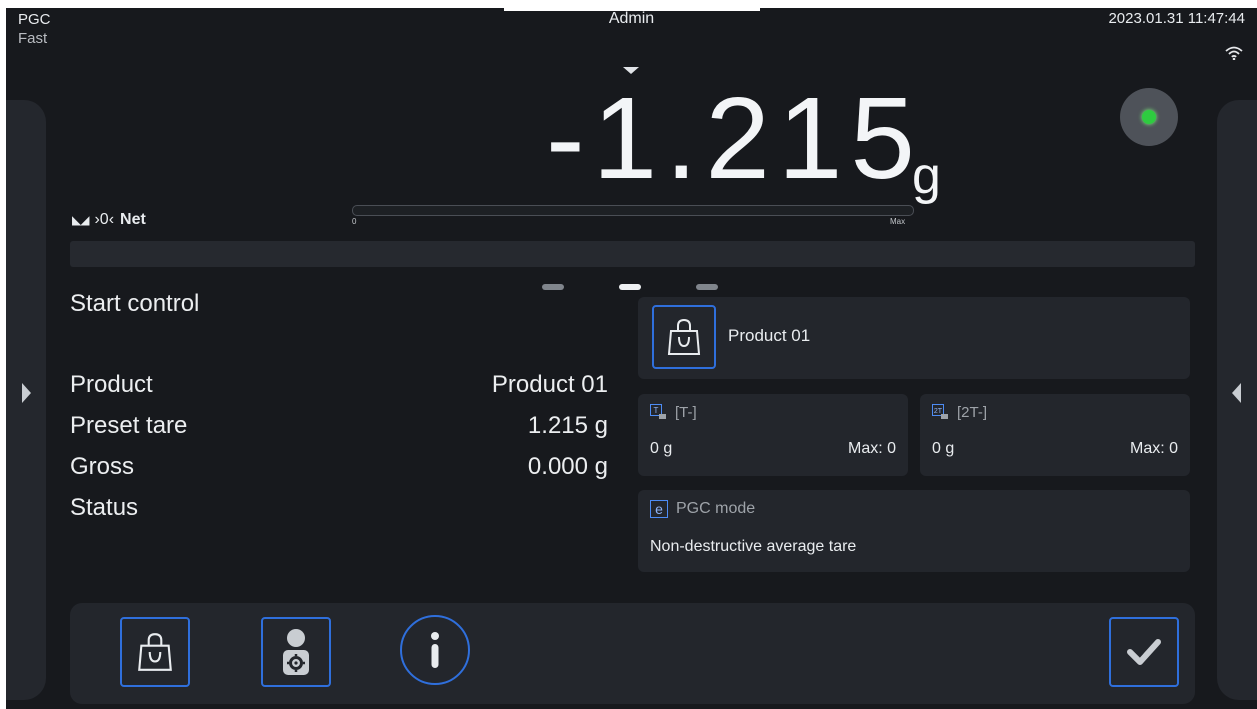 Image resolution: width=1257 pixels, height=709 pixels. Describe the element at coordinates (80, 220) in the screenshot. I see `stability-marker-icon: ◣◢` at that location.